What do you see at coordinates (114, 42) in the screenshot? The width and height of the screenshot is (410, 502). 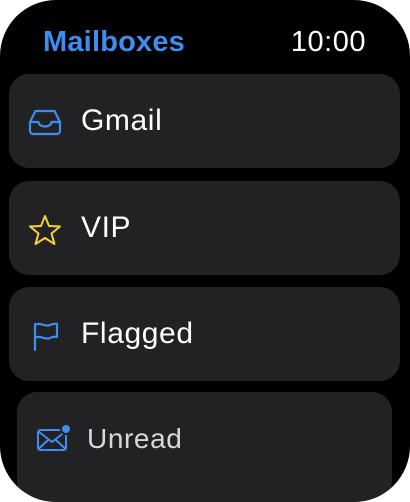 I see `page-title: Mailboxes` at bounding box center [114, 42].